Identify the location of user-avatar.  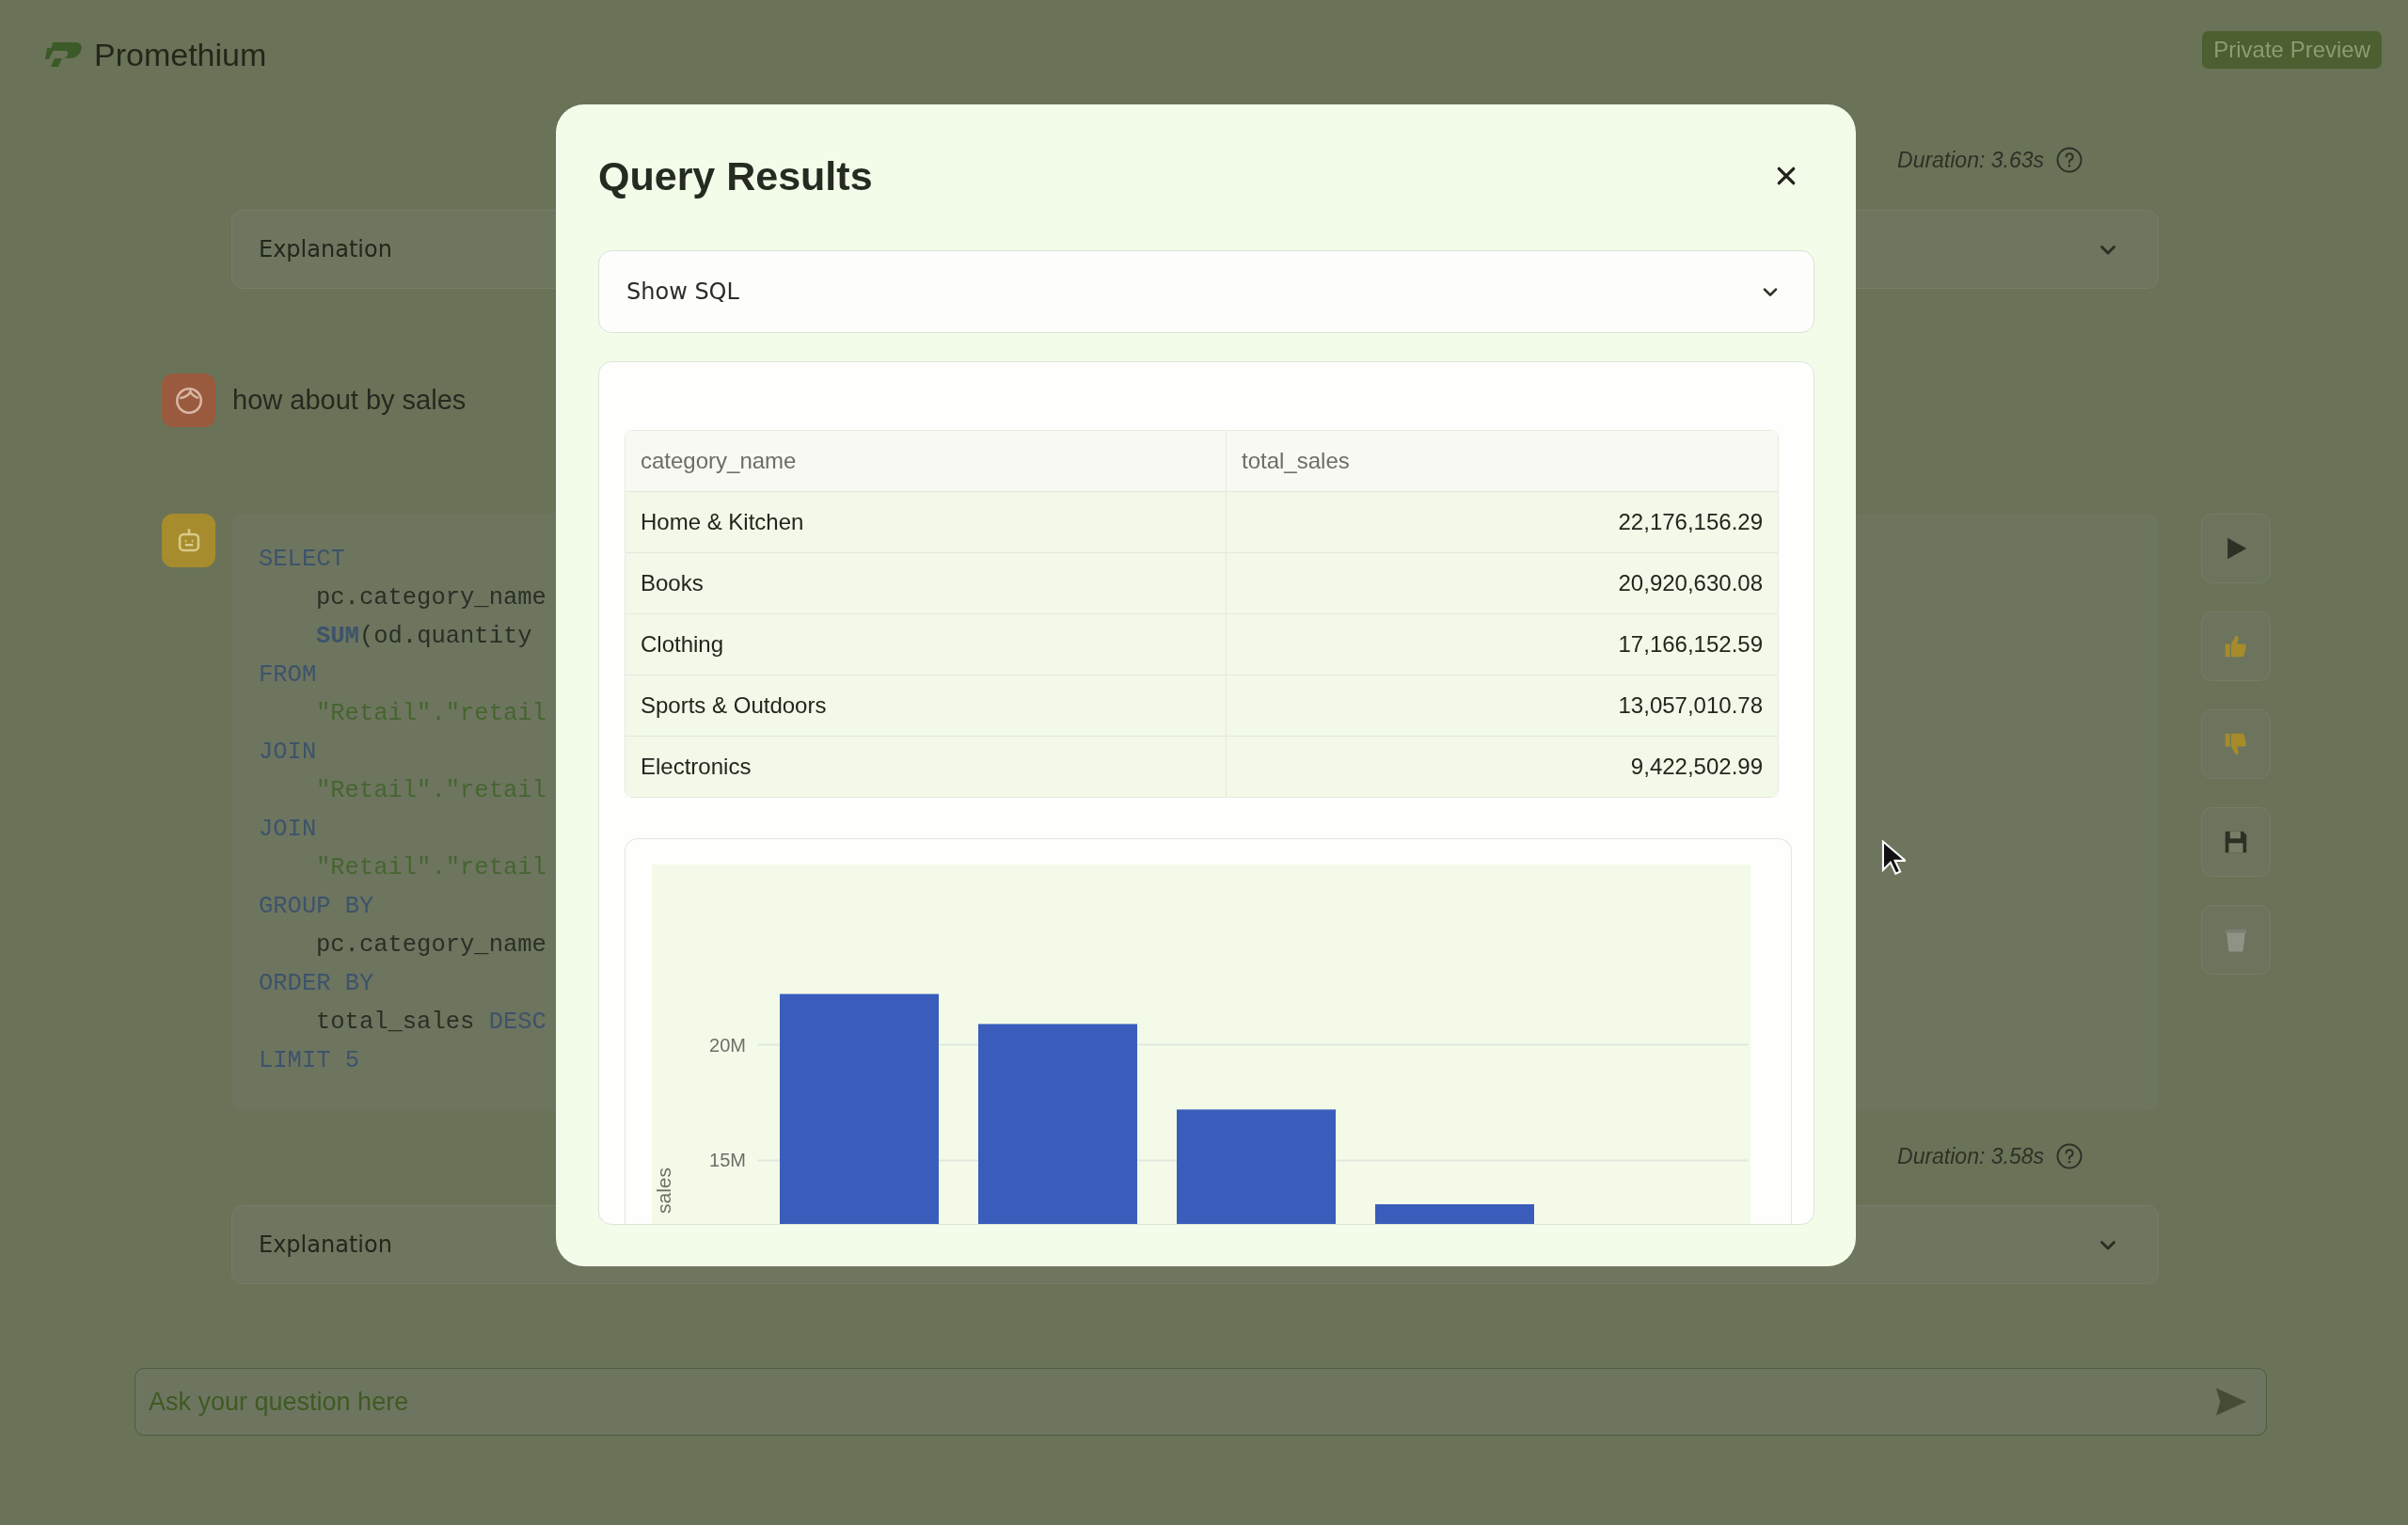
(189, 400).